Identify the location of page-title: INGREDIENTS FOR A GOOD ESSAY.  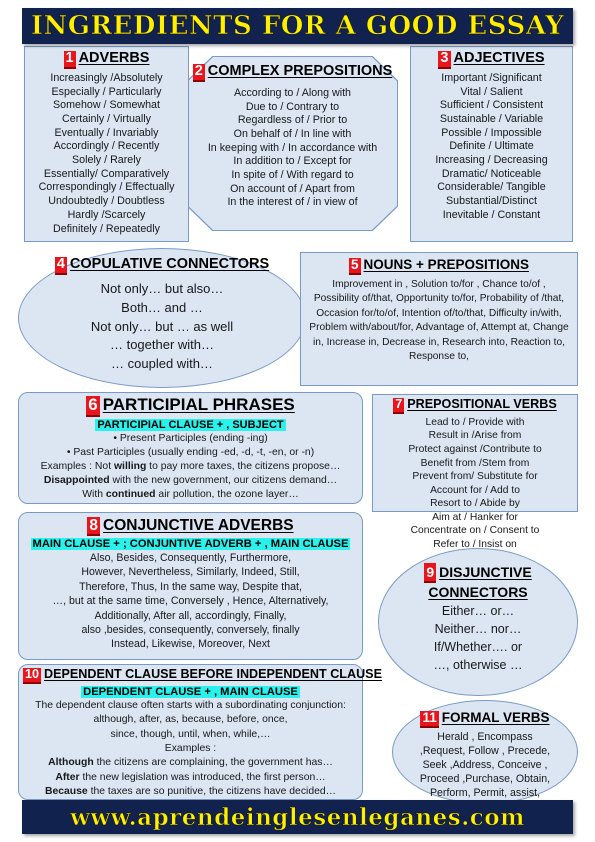
(297, 26).